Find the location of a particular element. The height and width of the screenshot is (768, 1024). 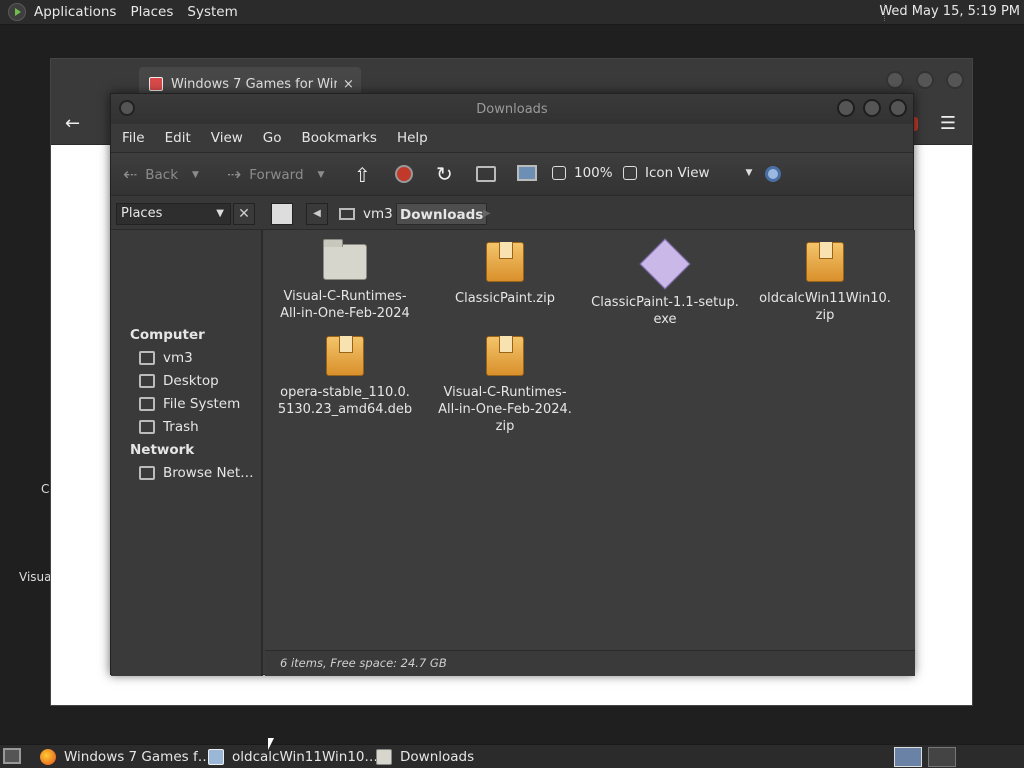

stop-button is located at coordinates (404, 174).